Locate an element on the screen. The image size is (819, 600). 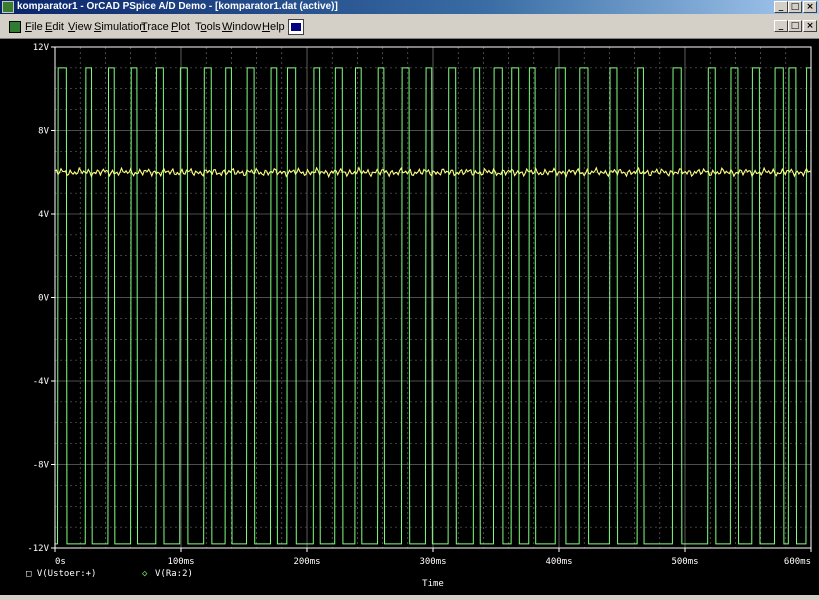
menu-window: Window is located at coordinates (241, 27).